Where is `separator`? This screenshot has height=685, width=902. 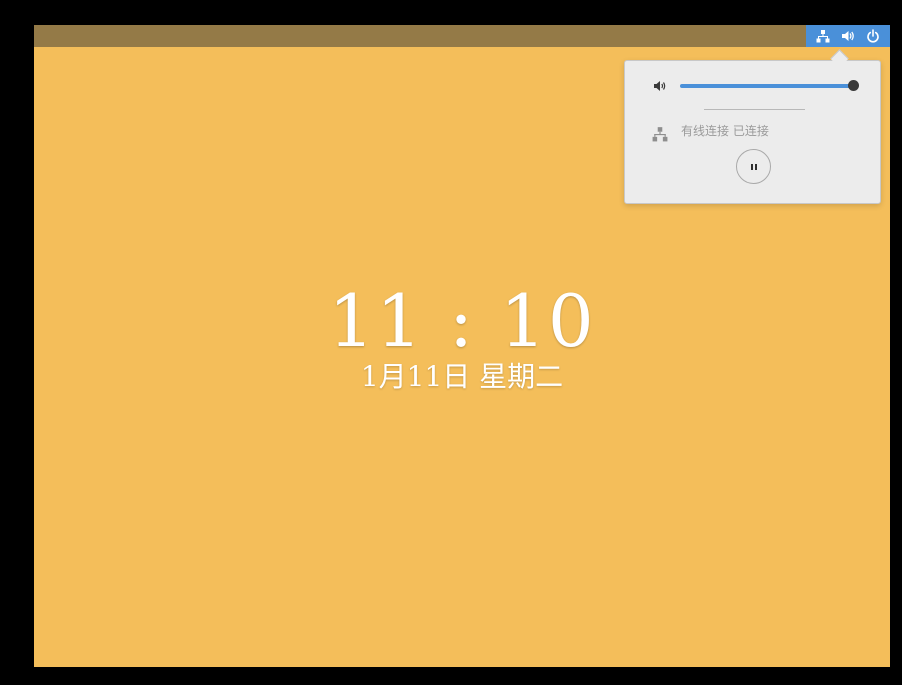
separator is located at coordinates (754, 109).